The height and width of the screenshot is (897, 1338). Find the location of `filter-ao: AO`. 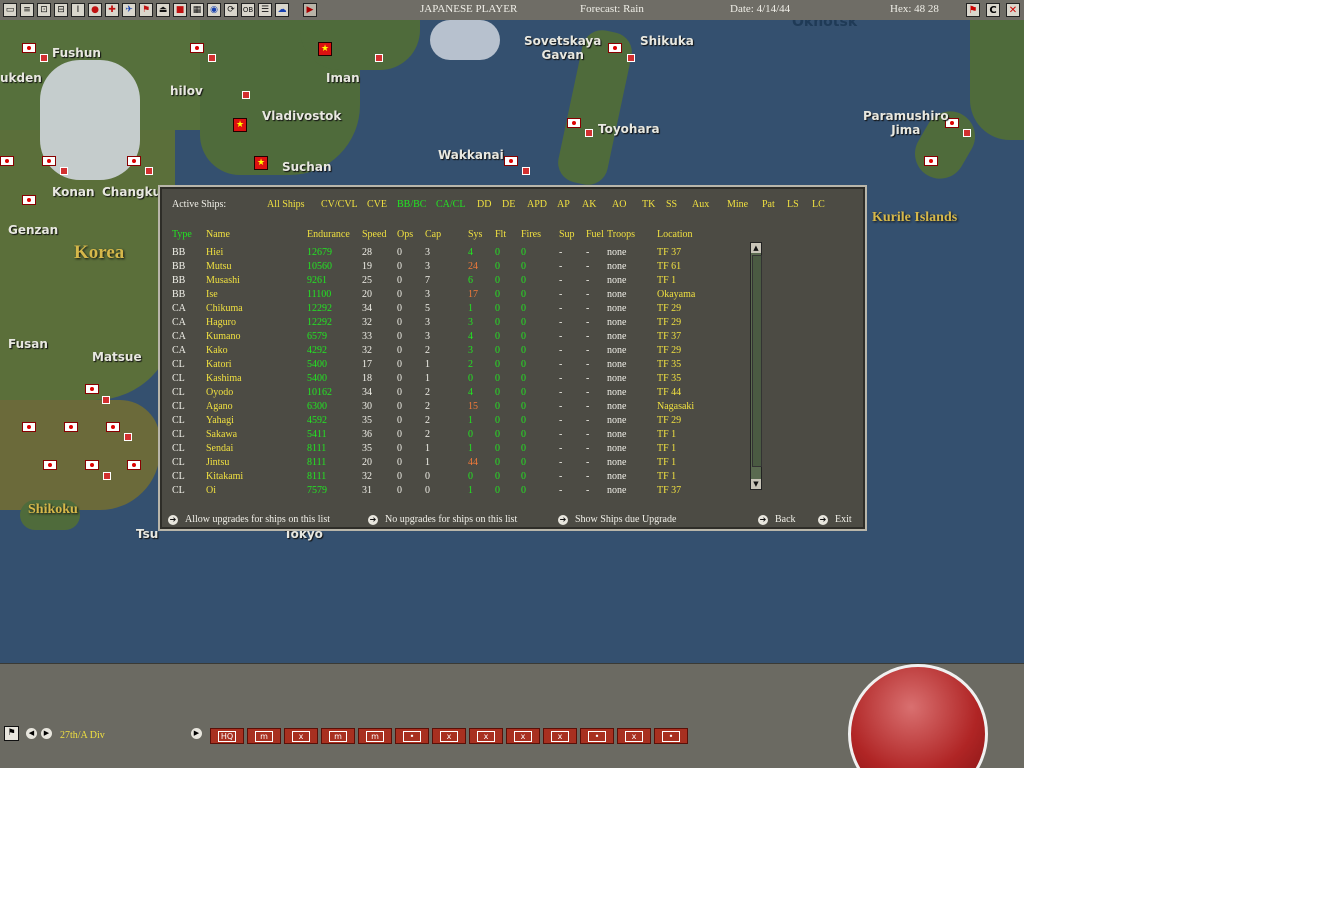

filter-ao: AO is located at coordinates (619, 204).